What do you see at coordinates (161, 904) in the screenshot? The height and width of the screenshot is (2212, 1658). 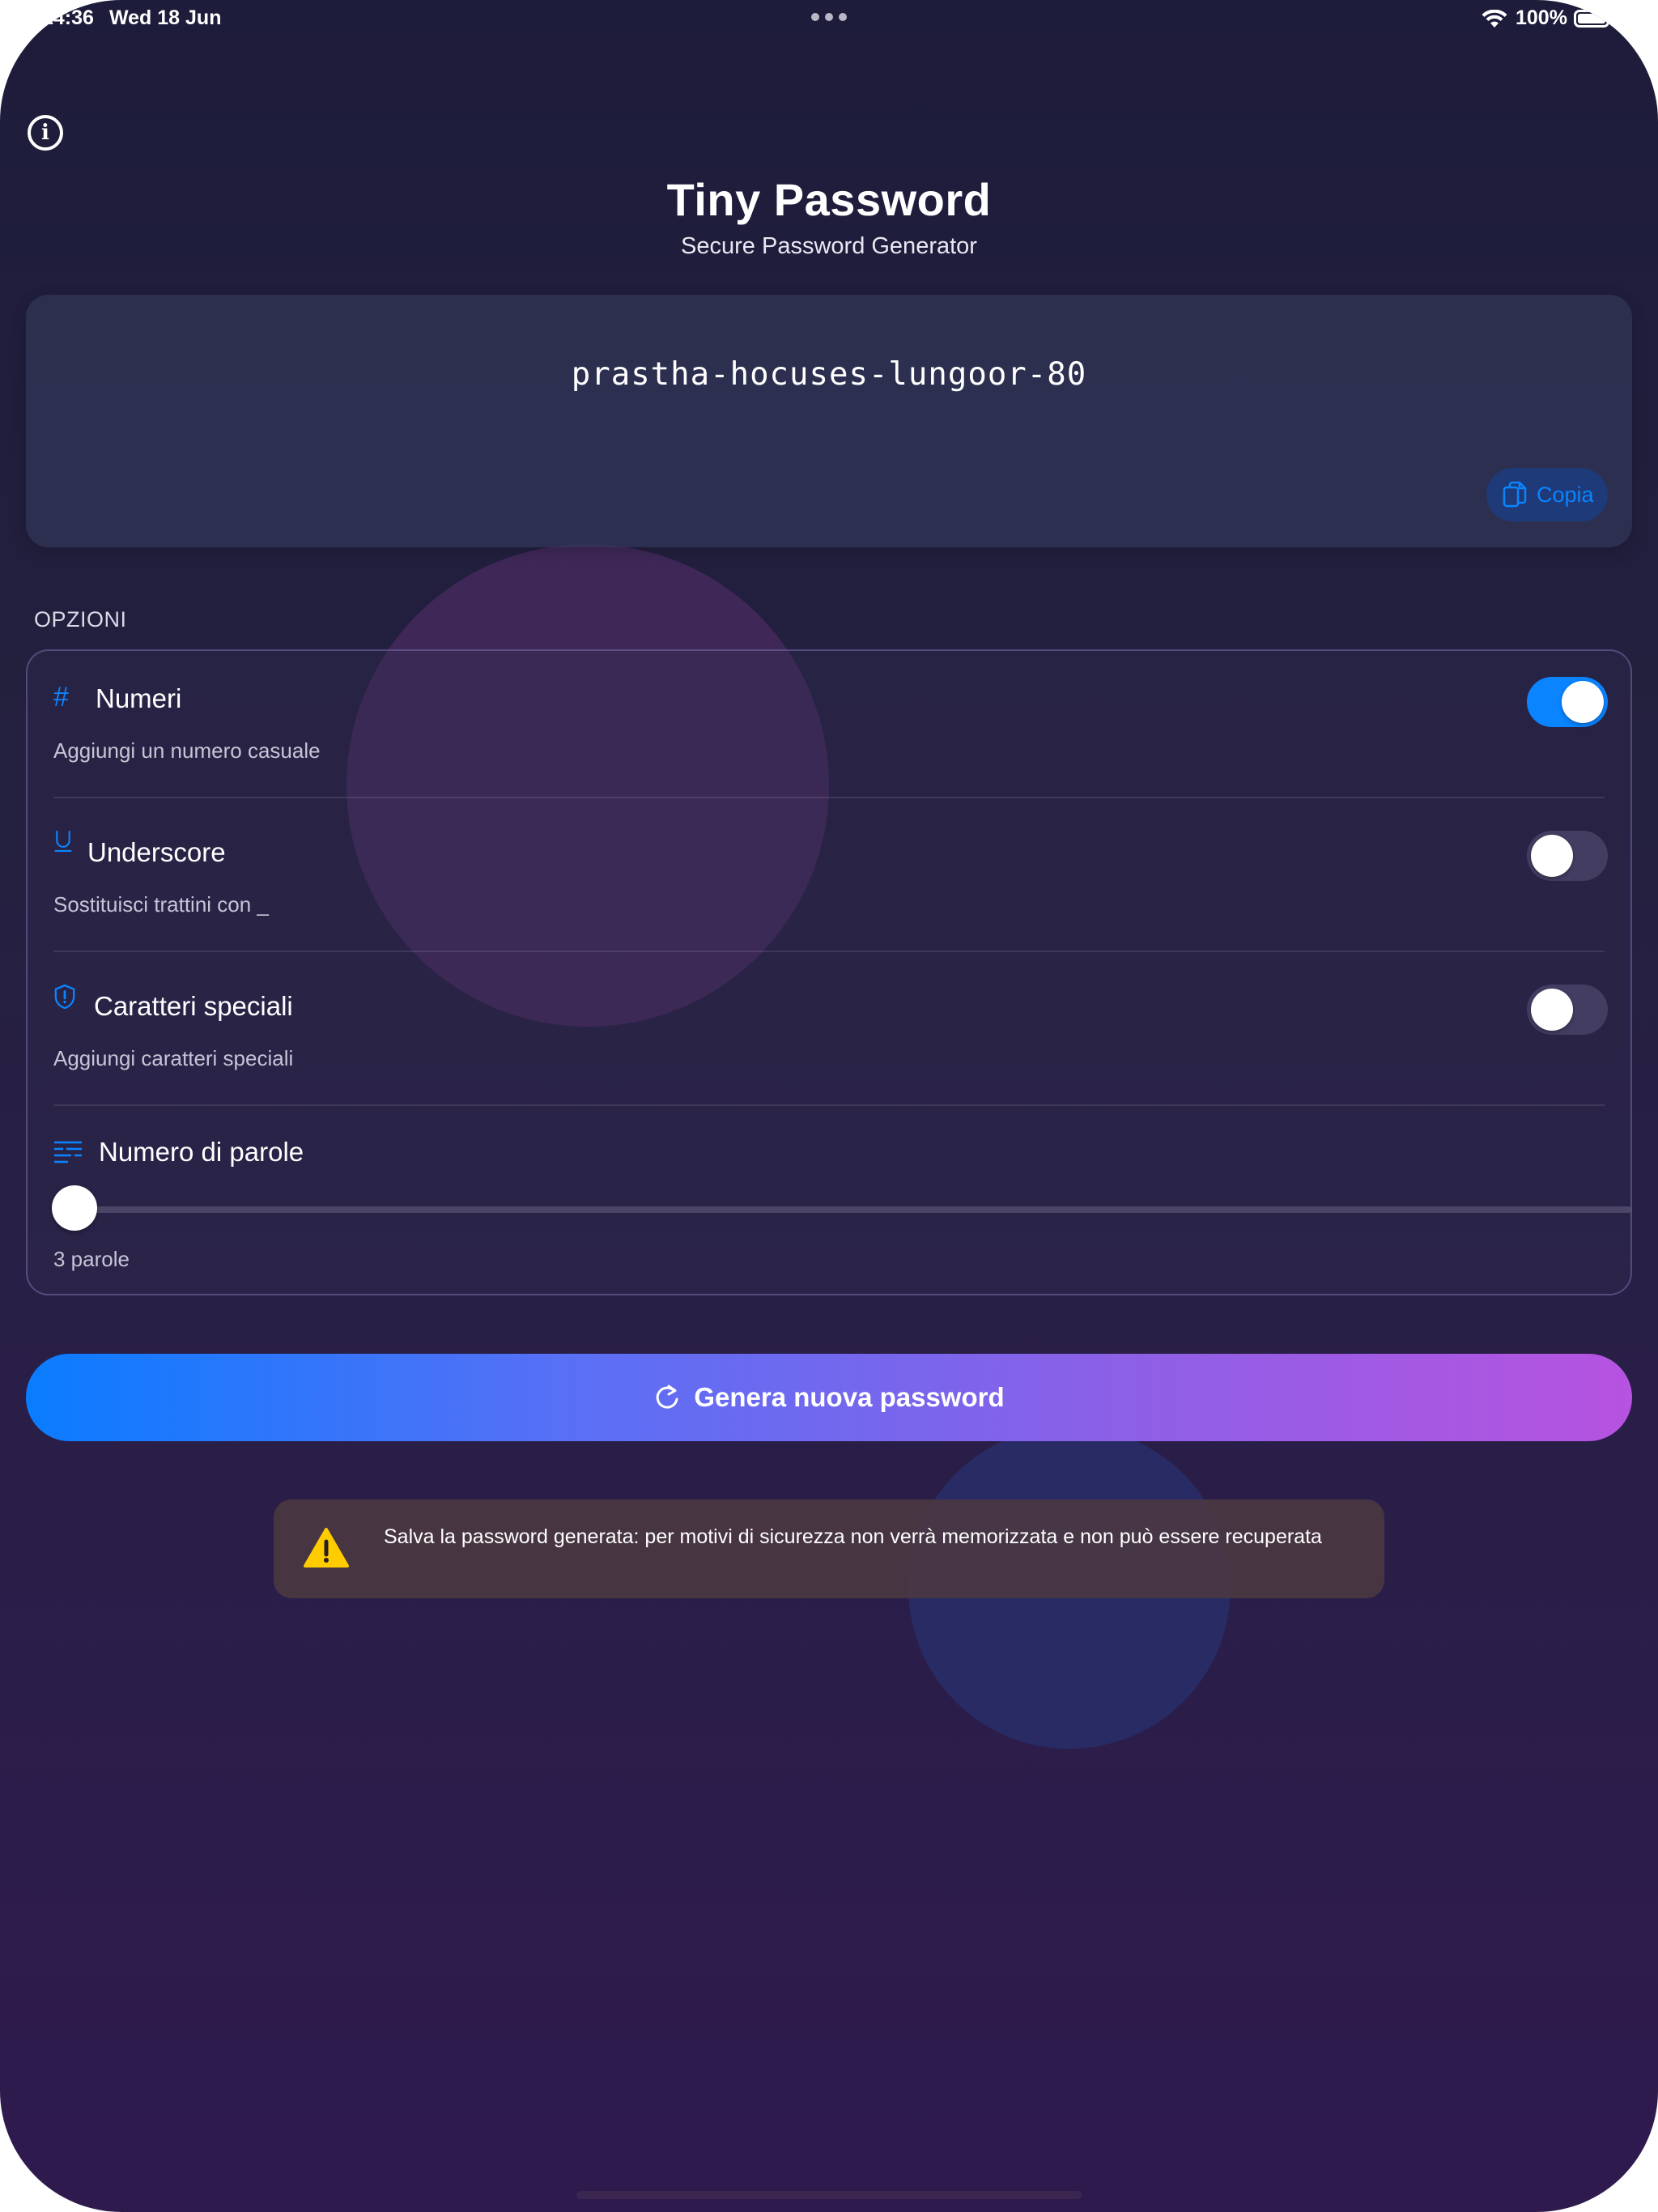 I see `option-desc-underscore: Sostituisci trattini con _` at bounding box center [161, 904].